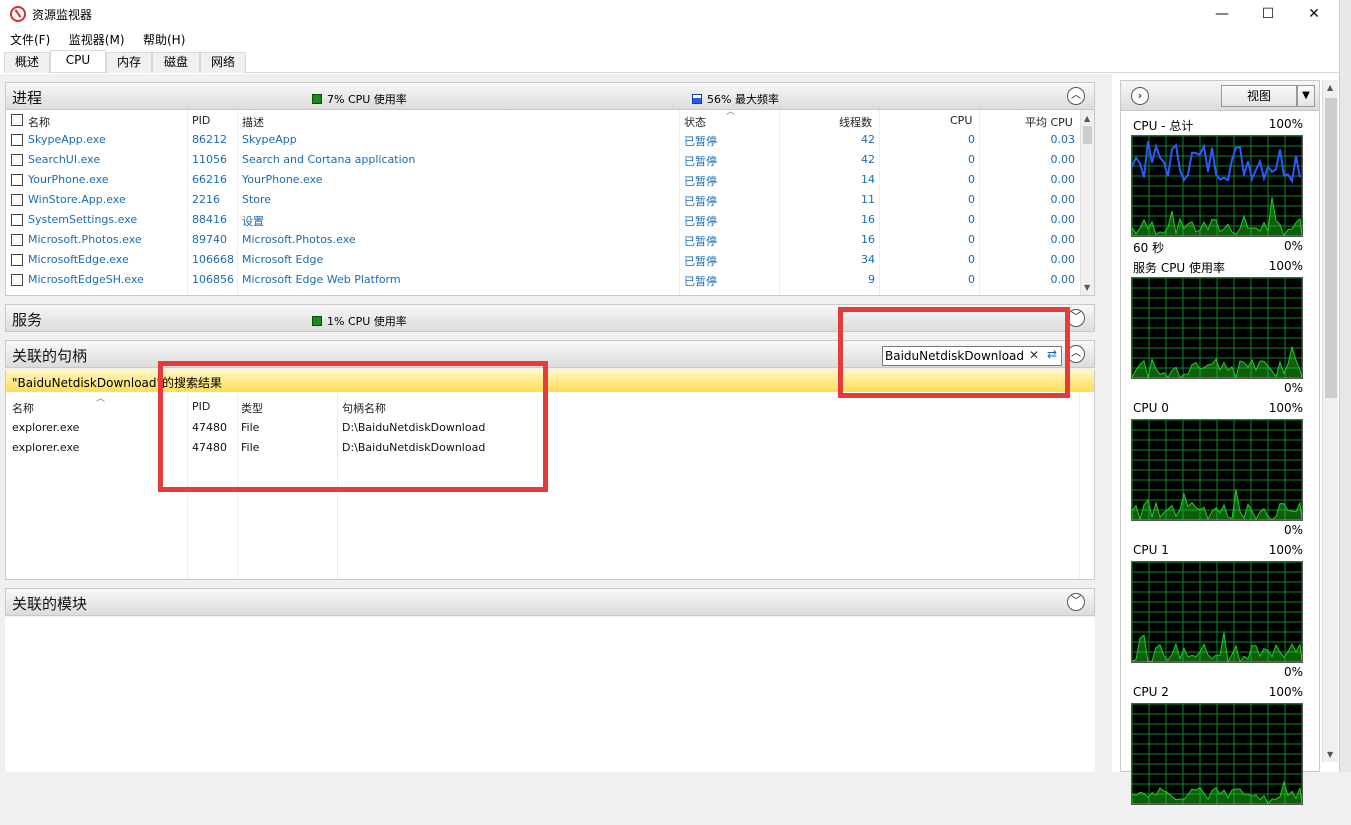 The height and width of the screenshot is (825, 1351). I want to click on close-button: ✕, so click(1314, 14).